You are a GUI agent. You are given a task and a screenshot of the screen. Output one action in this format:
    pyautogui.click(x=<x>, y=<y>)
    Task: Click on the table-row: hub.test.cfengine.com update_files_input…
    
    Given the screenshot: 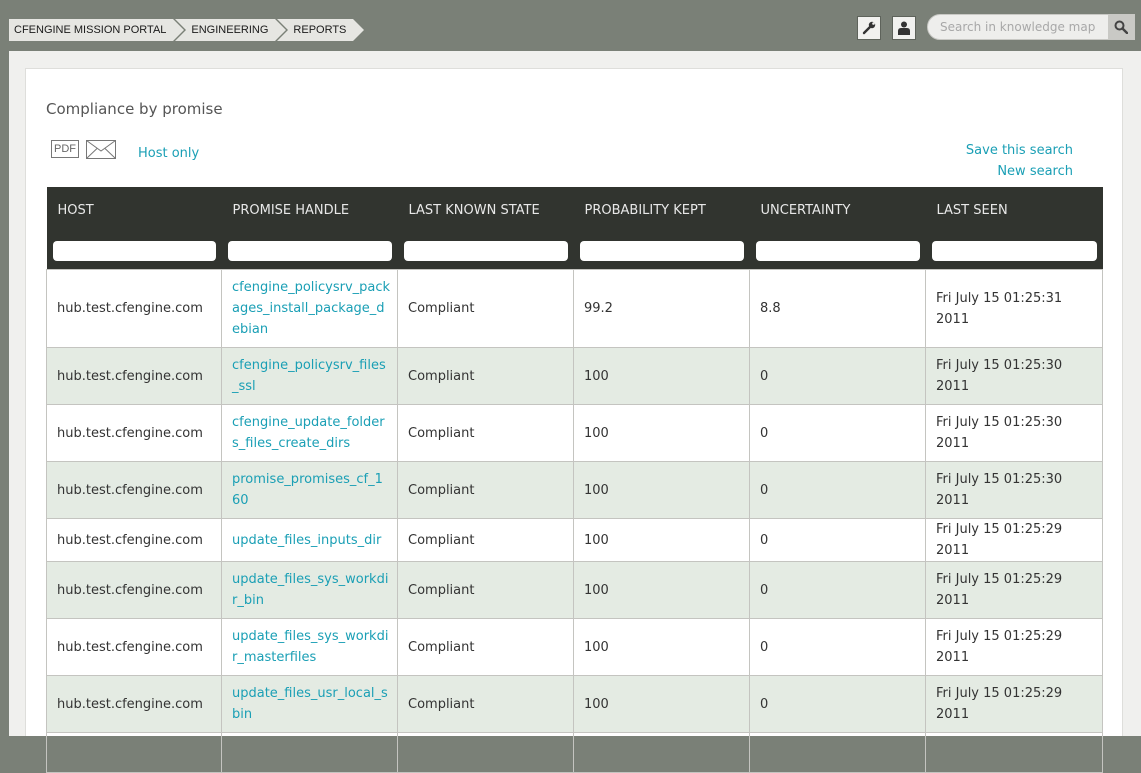 What is the action you would take?
    pyautogui.click(x=574, y=540)
    